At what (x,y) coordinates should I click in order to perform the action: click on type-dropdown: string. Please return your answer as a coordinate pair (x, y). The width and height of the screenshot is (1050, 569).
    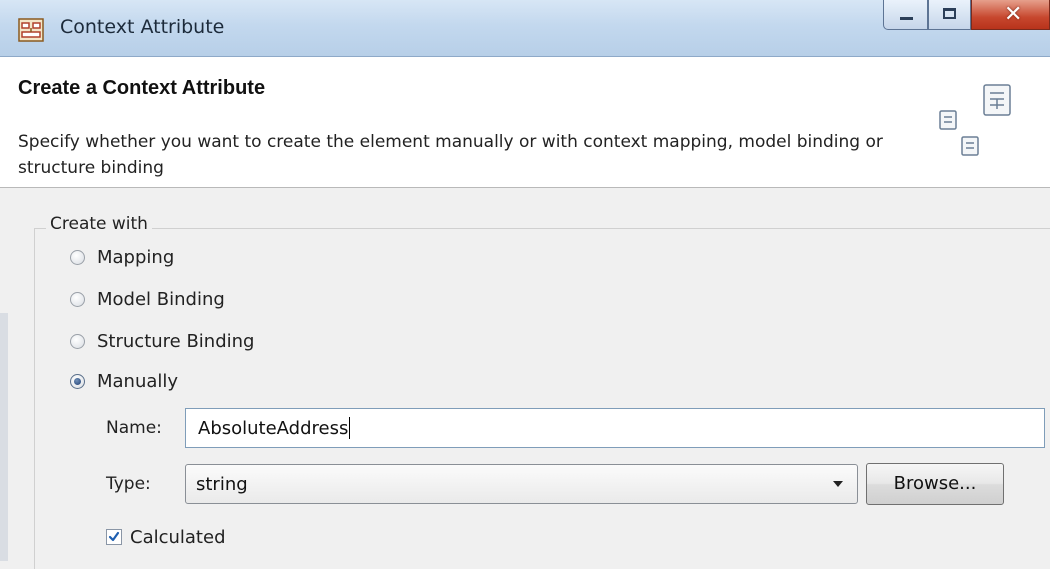
    Looking at the image, I should click on (521, 484).